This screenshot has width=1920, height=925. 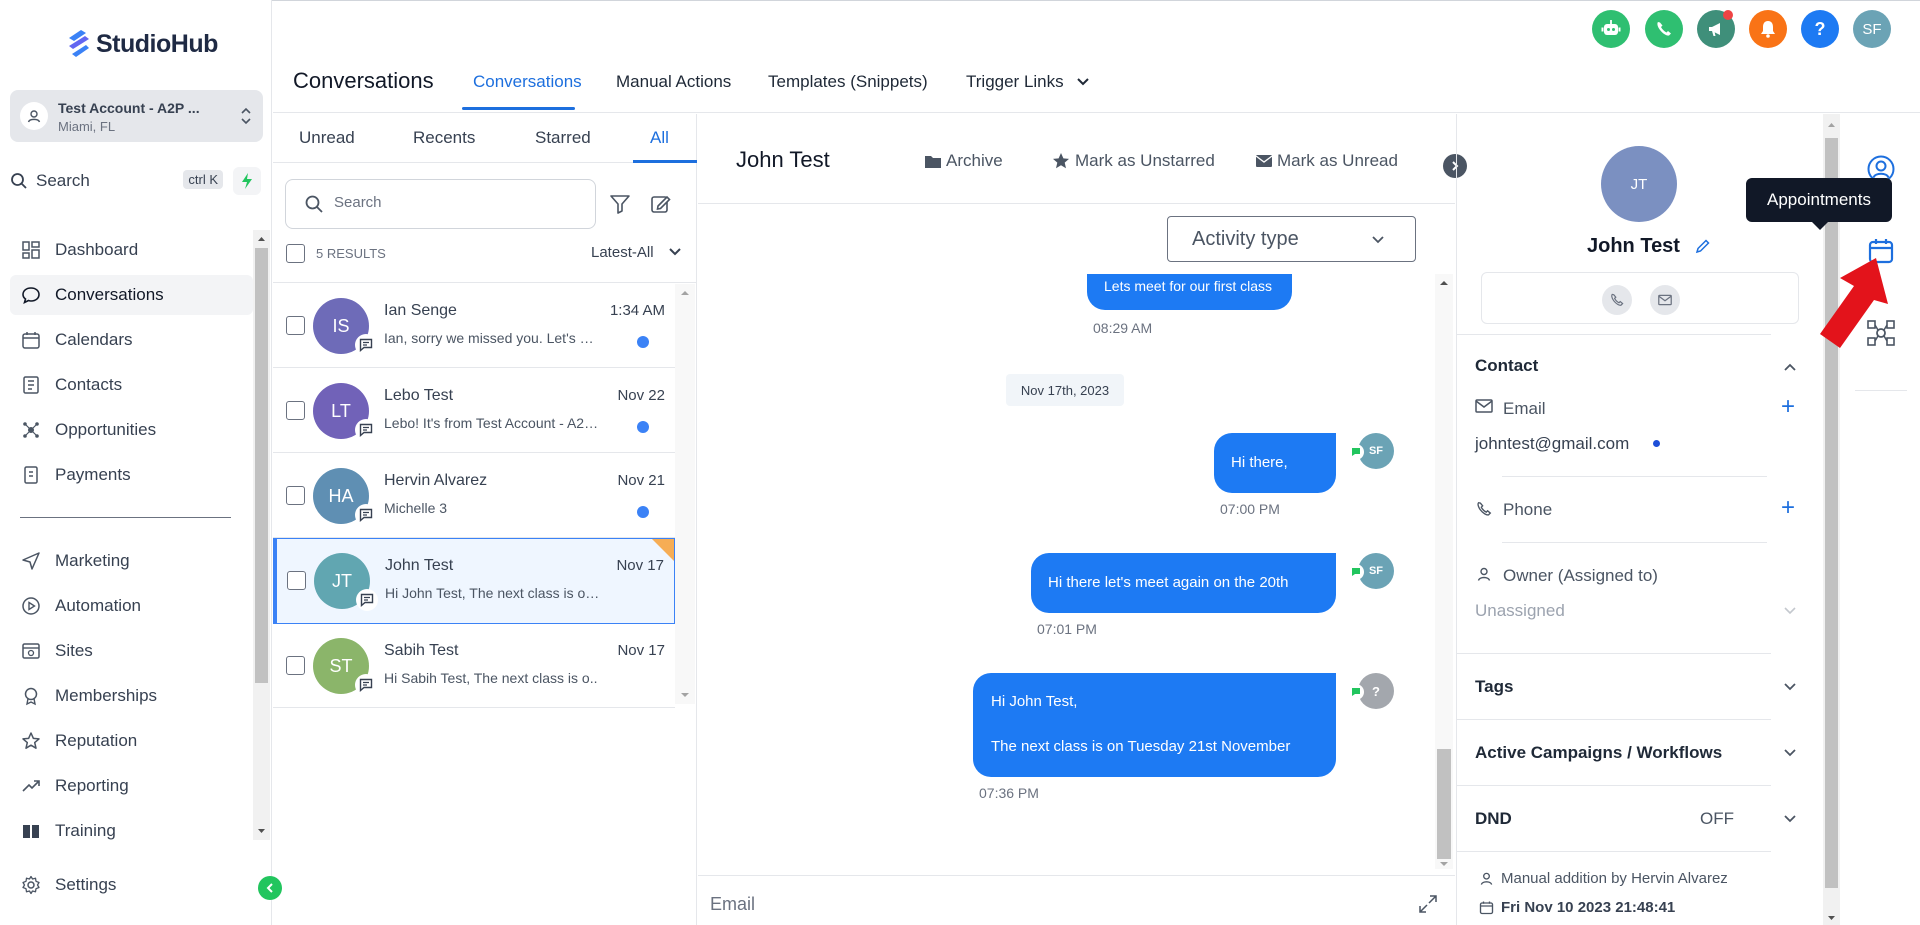 What do you see at coordinates (247, 181) in the screenshot?
I see `quick-actions-button` at bounding box center [247, 181].